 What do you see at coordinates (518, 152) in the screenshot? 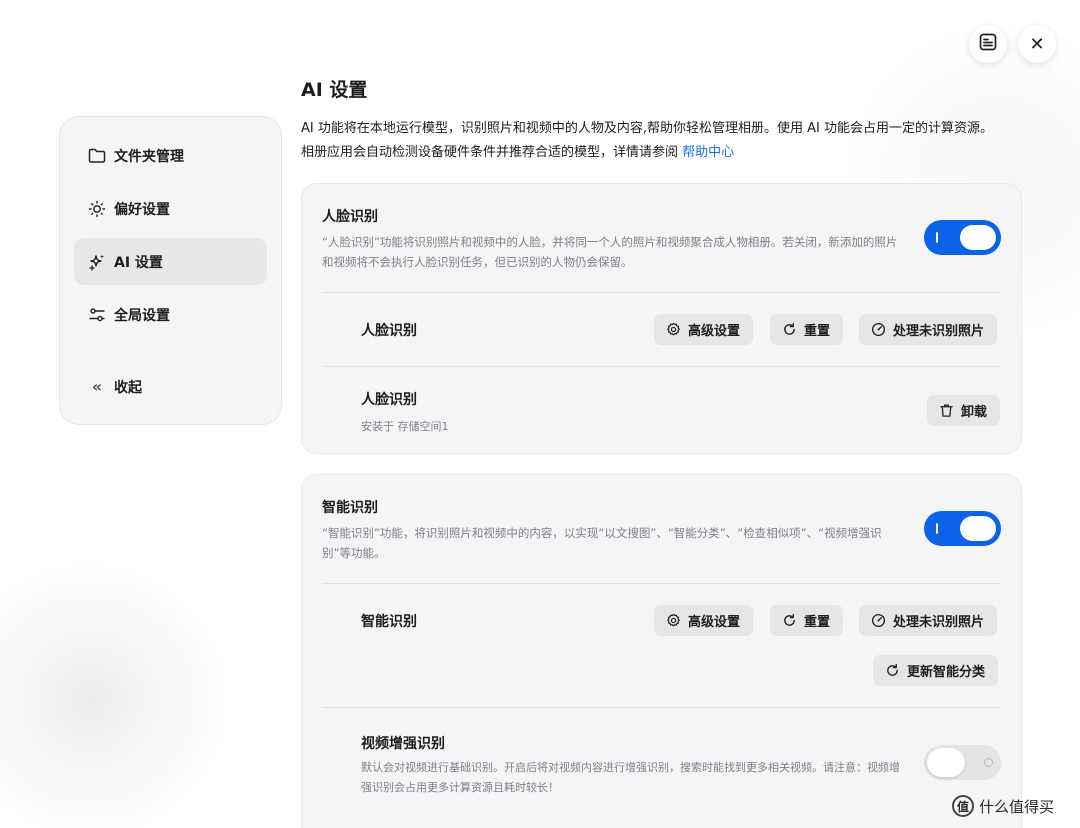
I see `intro-line-2: 相册应用会自动检测设备硬件条件并推荐合适的模型，详情请参阅 帮助中心` at bounding box center [518, 152].